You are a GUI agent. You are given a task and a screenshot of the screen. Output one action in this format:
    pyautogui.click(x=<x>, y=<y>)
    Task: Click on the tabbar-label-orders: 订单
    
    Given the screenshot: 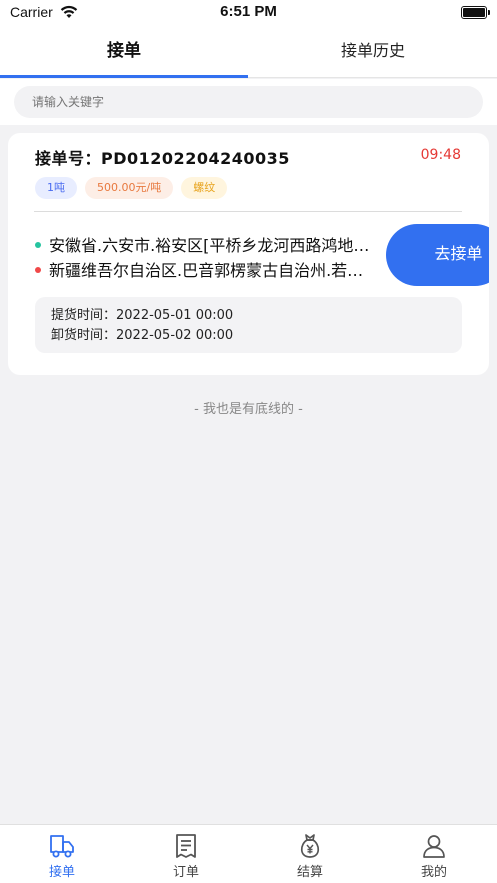 What is the action you would take?
    pyautogui.click(x=185, y=872)
    